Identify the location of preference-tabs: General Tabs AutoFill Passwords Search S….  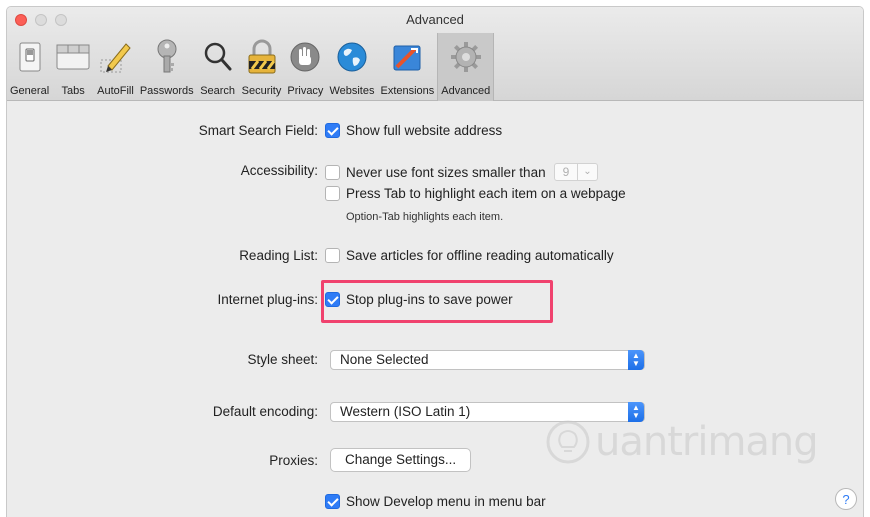
(251, 67).